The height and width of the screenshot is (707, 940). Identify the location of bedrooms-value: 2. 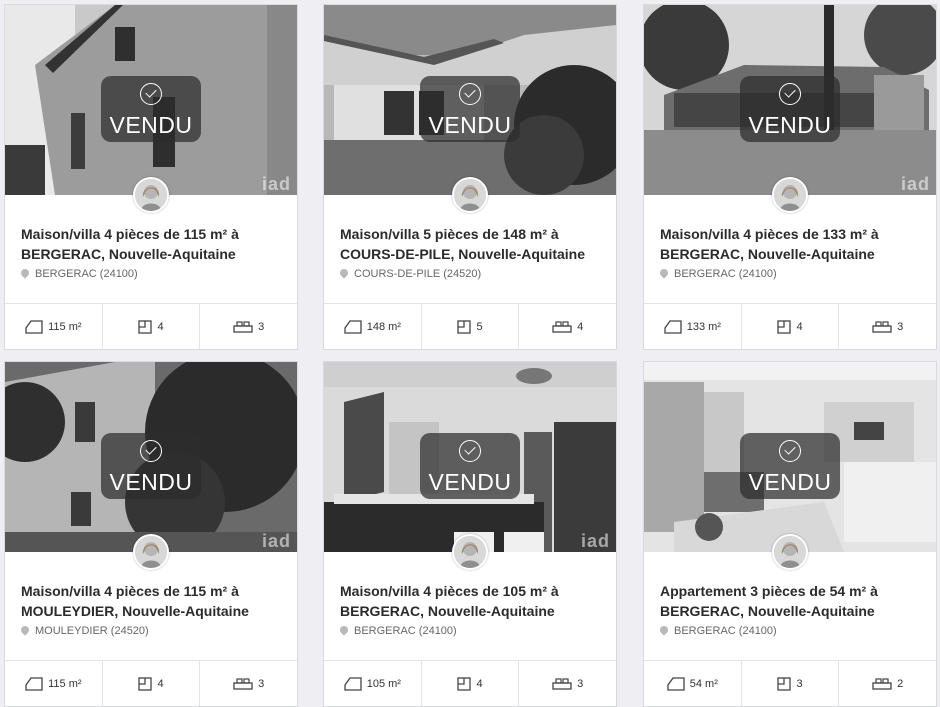
(900, 683).